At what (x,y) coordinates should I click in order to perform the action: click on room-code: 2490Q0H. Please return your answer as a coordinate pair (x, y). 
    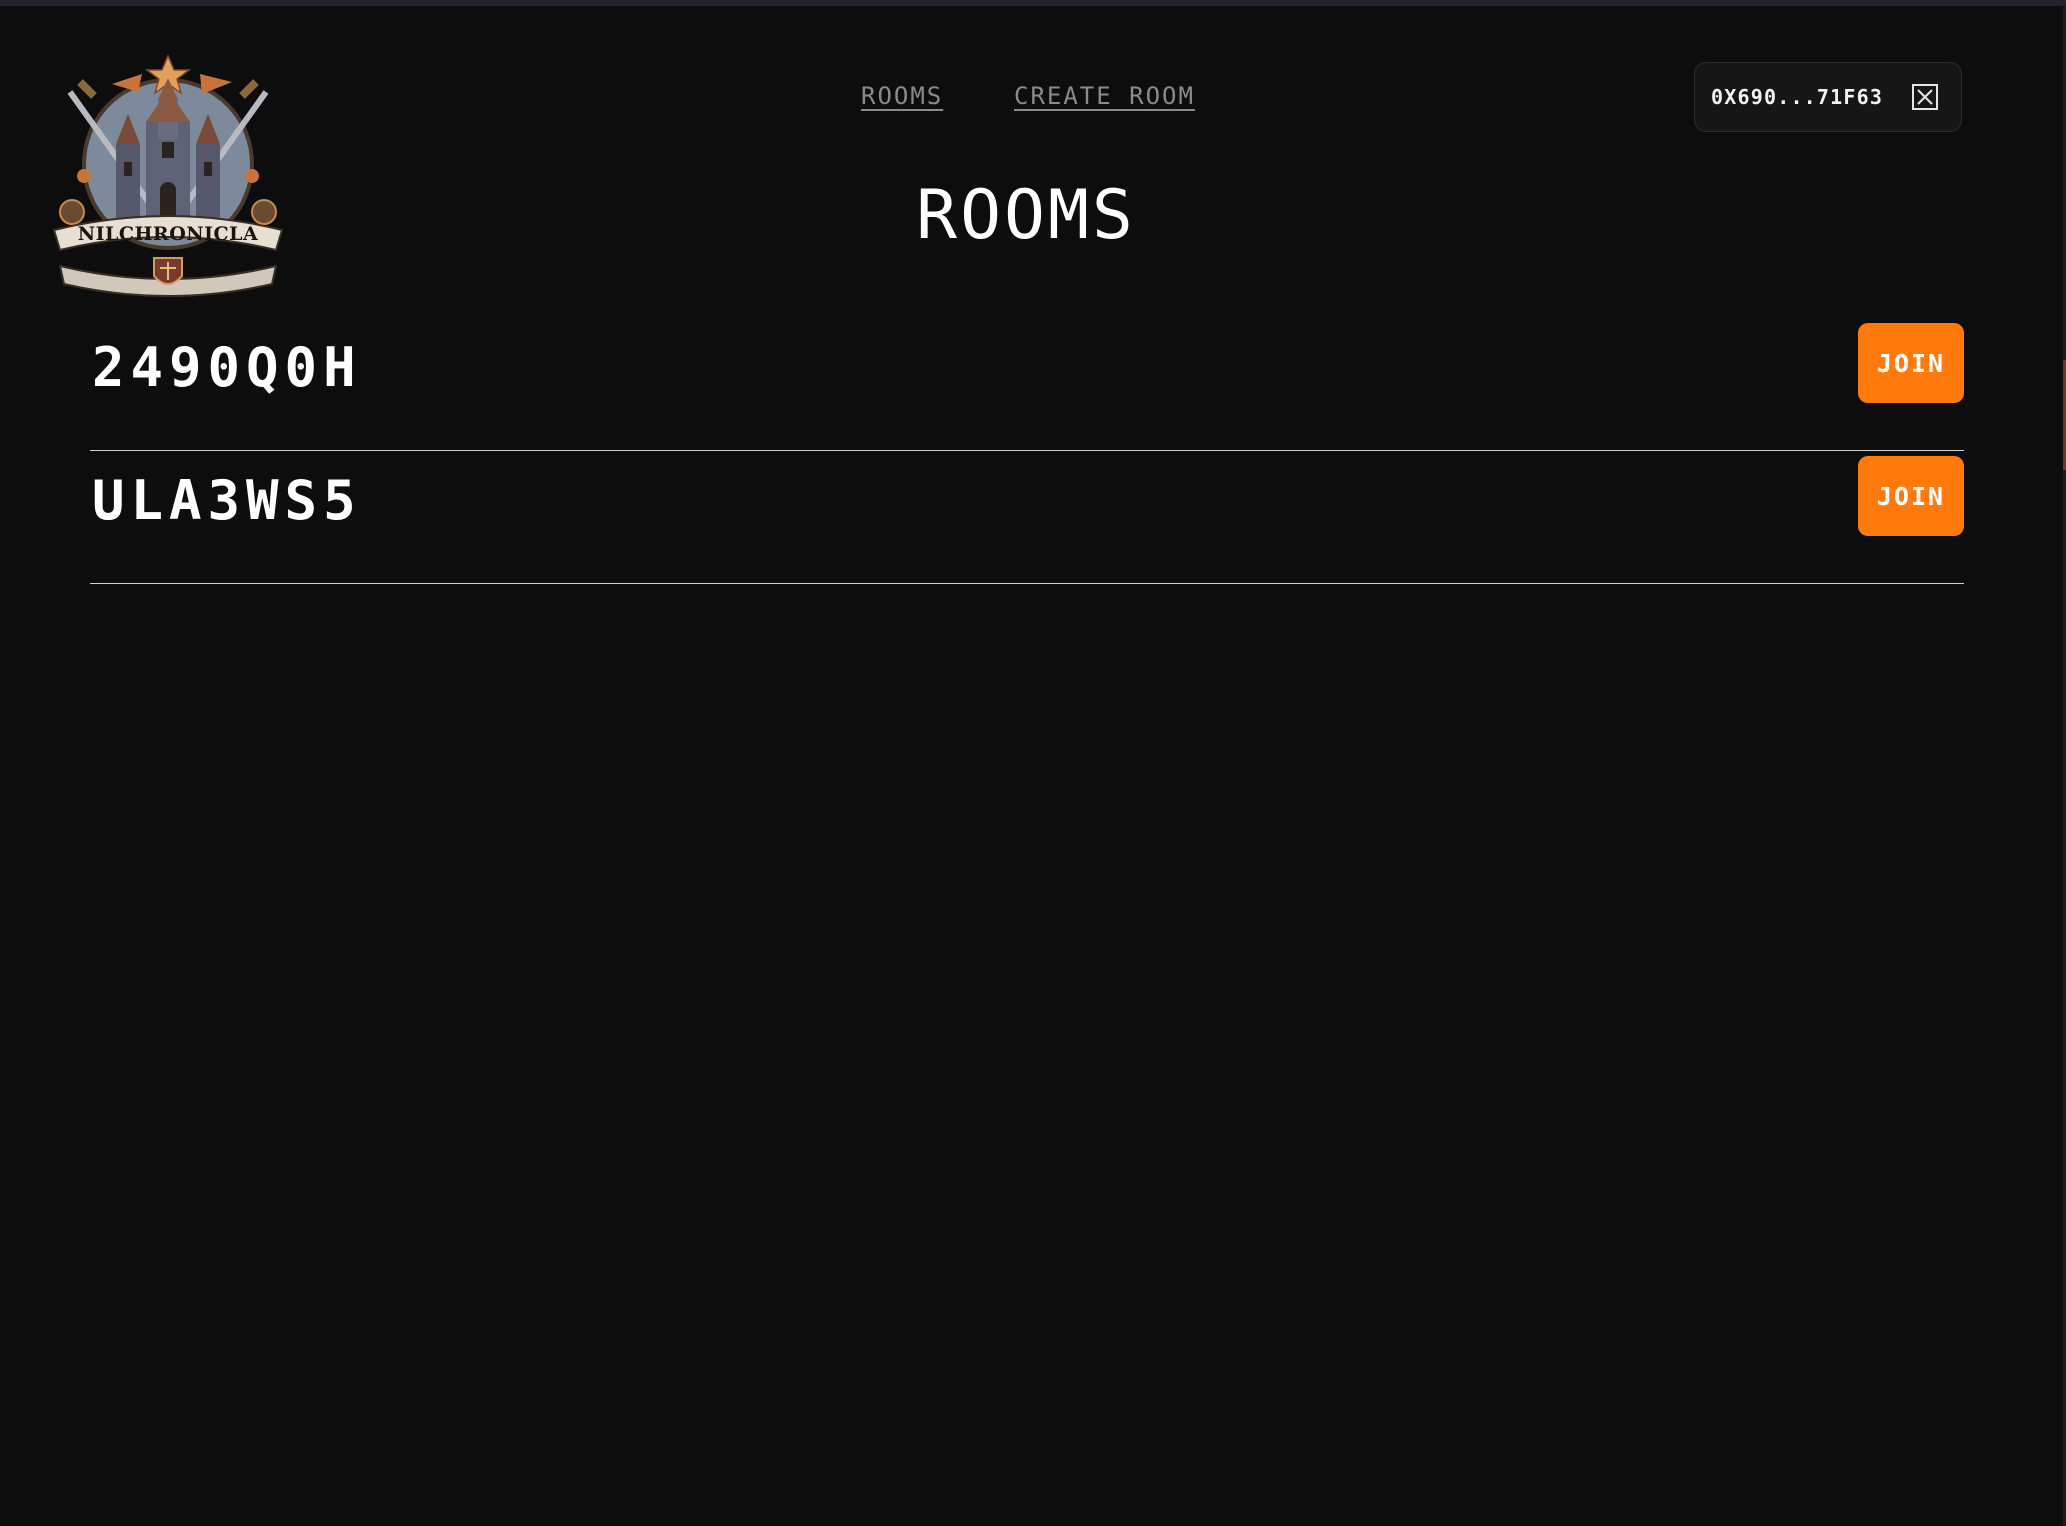
    Looking at the image, I should click on (227, 367).